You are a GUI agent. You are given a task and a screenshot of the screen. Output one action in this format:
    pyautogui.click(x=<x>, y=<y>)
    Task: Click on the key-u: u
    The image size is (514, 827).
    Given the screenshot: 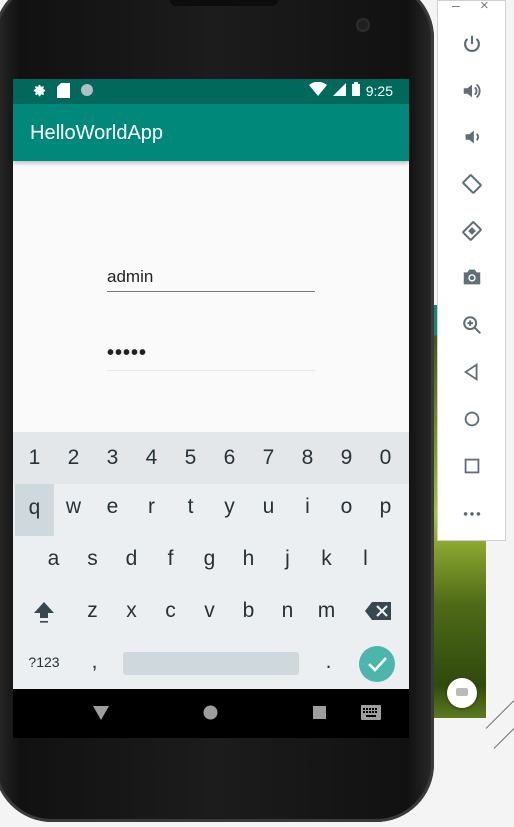 What is the action you would take?
    pyautogui.click(x=268, y=507)
    